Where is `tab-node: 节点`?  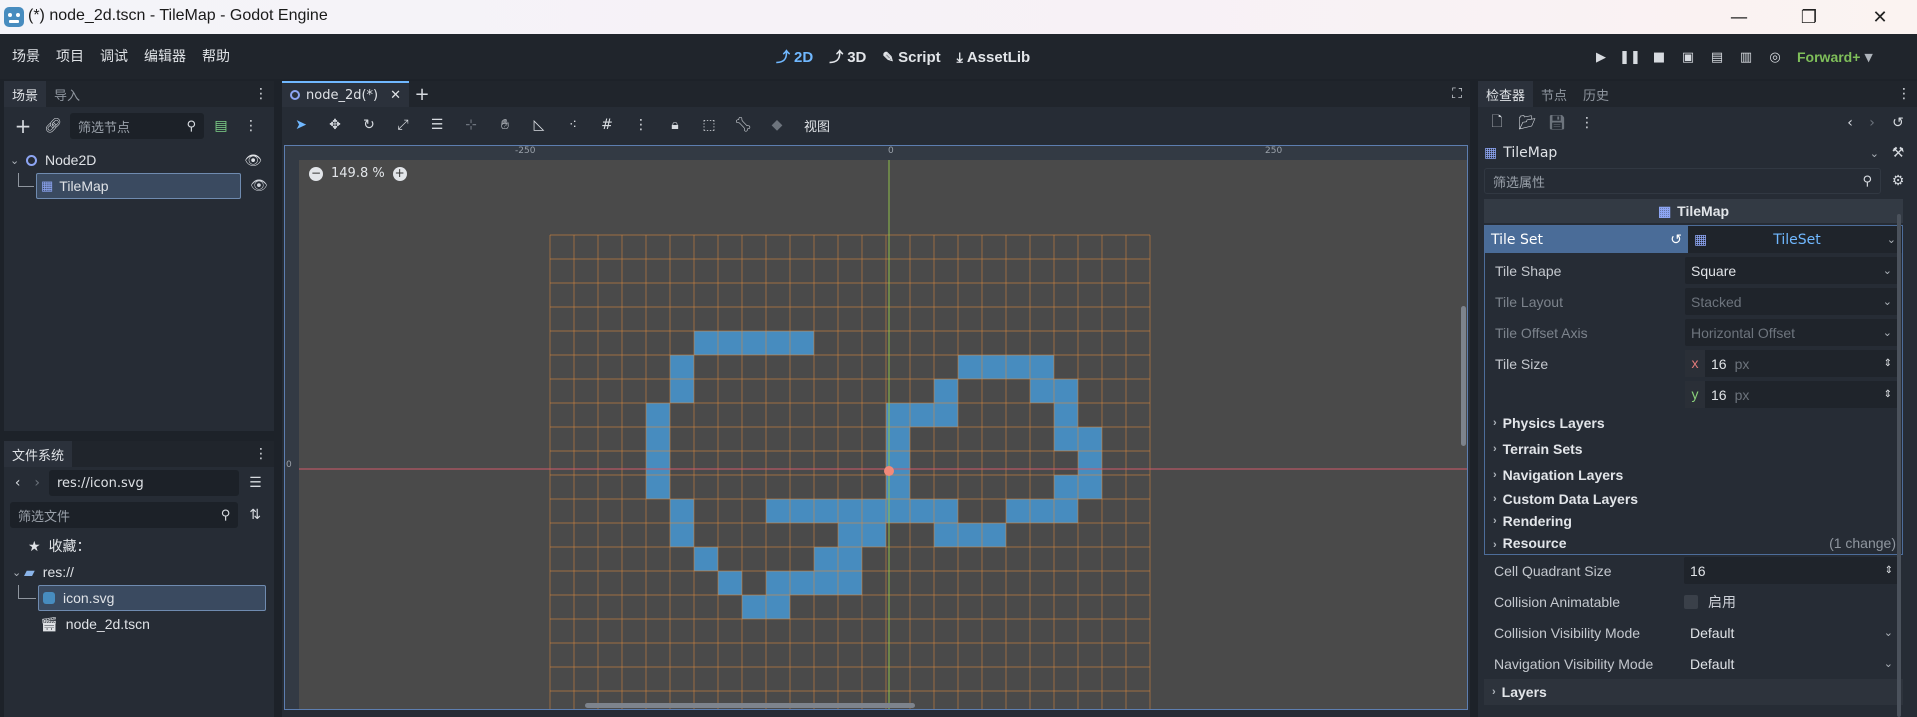
tab-node: 节点 is located at coordinates (1554, 94).